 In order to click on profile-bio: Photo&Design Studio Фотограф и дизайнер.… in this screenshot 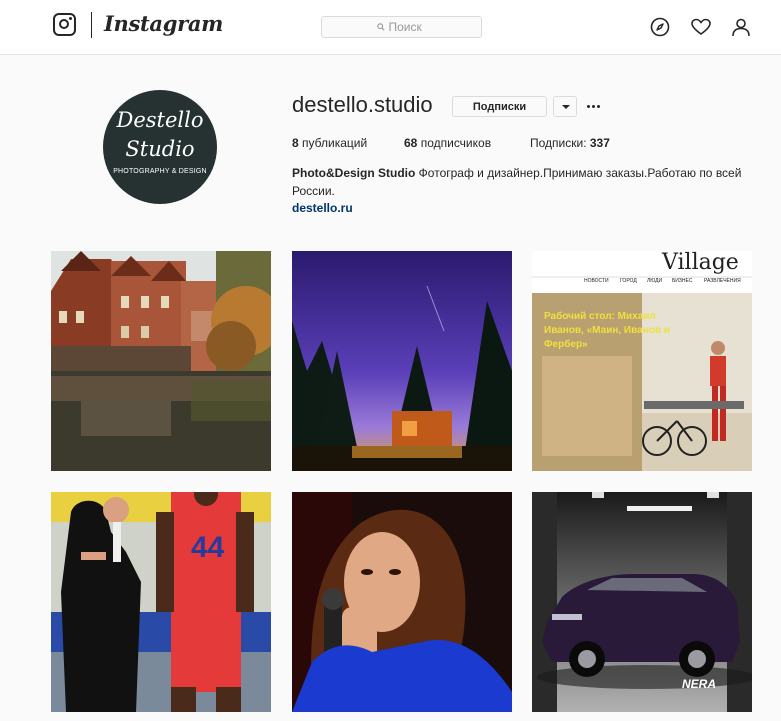, I will do `click(522, 182)`.